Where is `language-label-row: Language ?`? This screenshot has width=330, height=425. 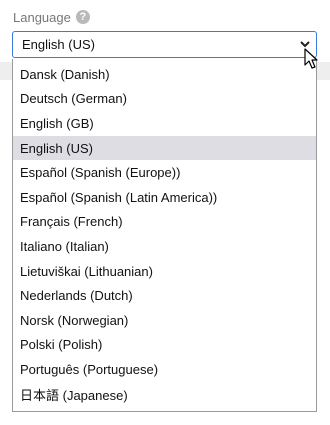
language-label-row: Language ? is located at coordinates (51, 17).